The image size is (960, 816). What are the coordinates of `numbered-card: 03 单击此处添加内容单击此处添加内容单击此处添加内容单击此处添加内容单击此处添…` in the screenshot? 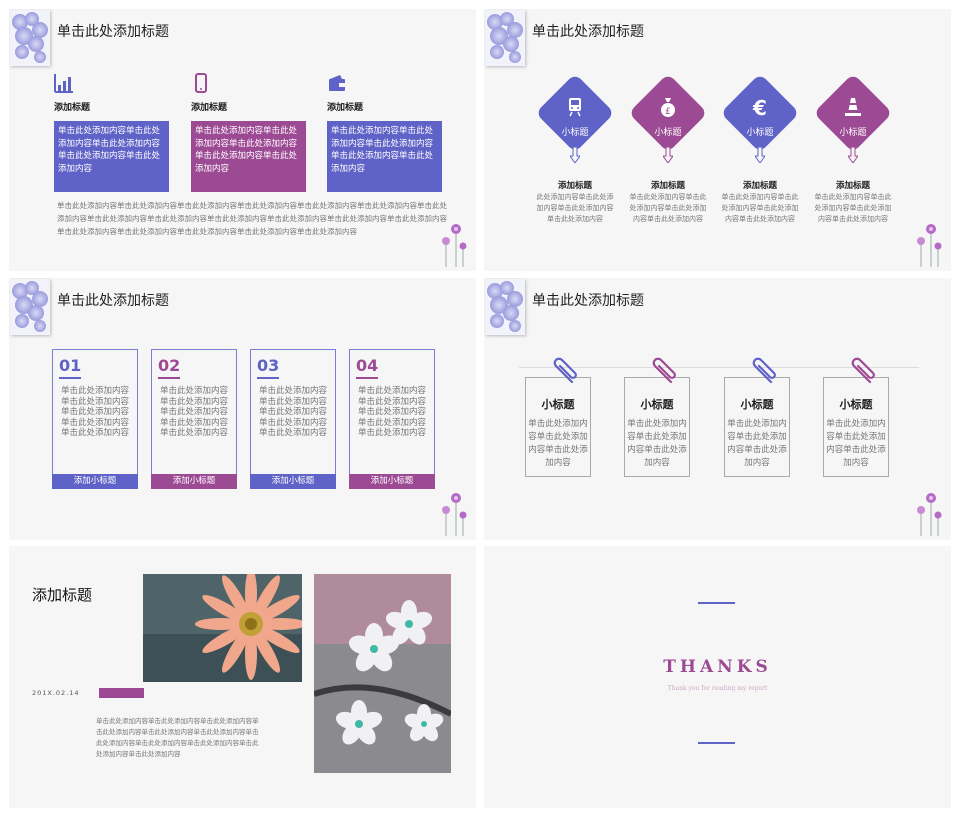 It's located at (293, 419).